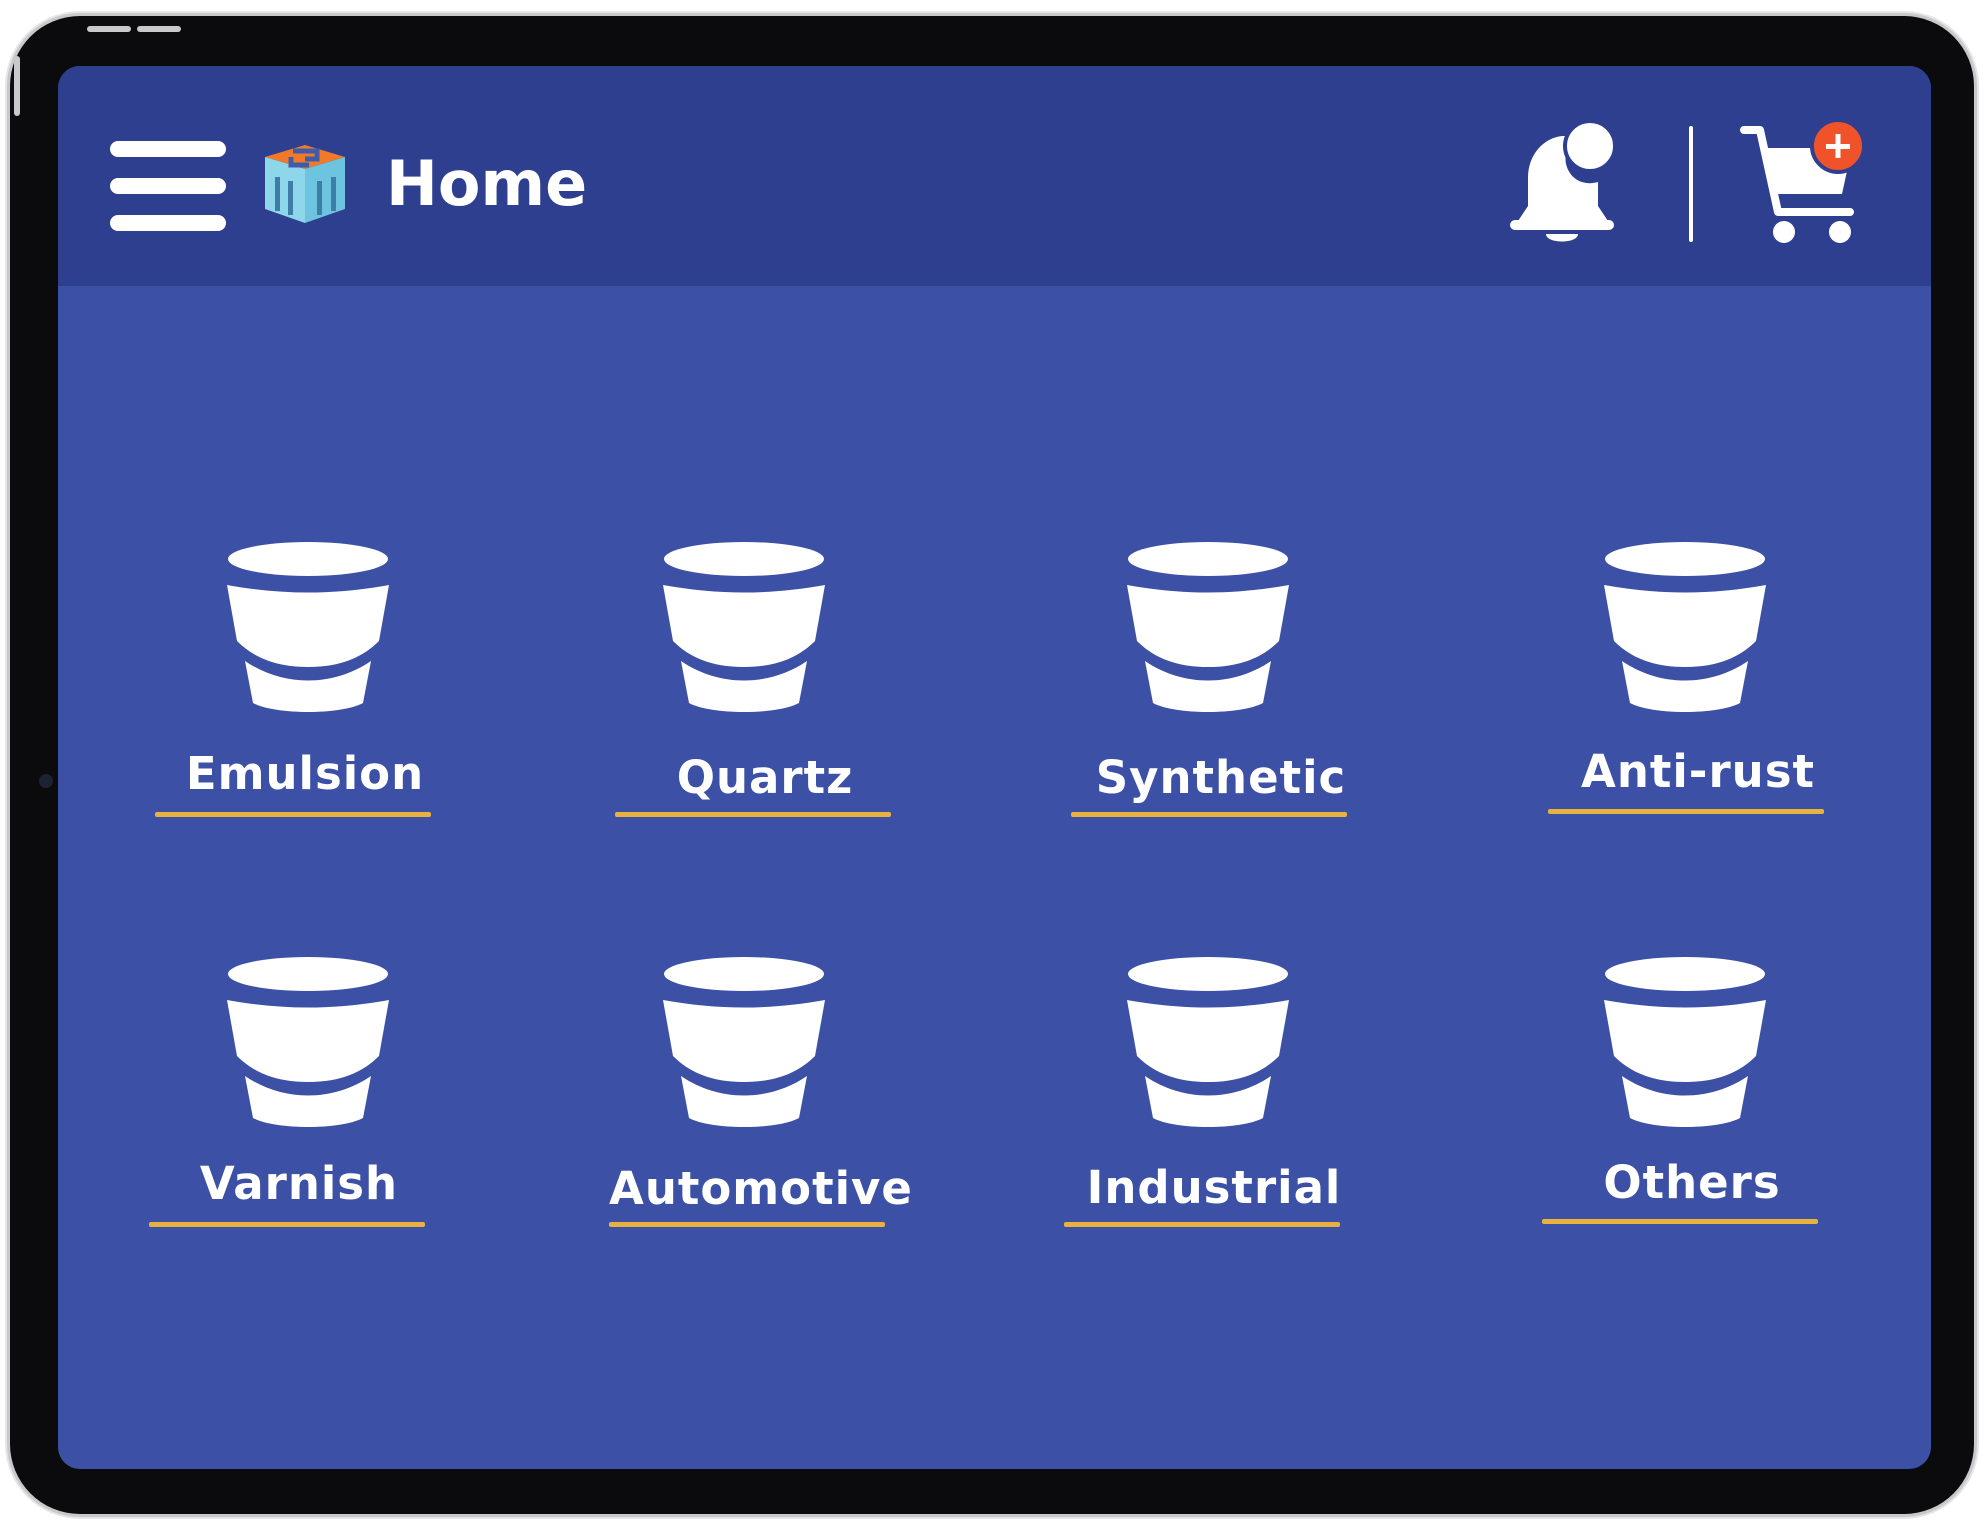 The image size is (1988, 1522). I want to click on category-anti-rust: Anti-rust, so click(1698, 686).